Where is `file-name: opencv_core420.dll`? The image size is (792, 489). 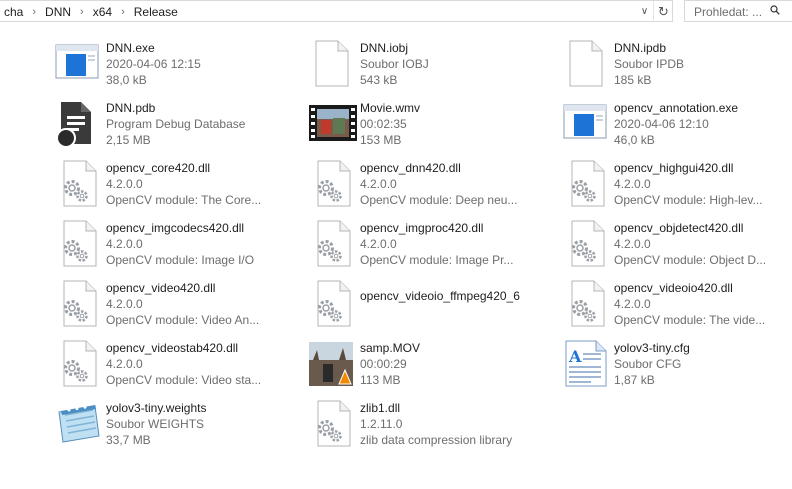
file-name: opencv_core420.dll is located at coordinates (158, 168).